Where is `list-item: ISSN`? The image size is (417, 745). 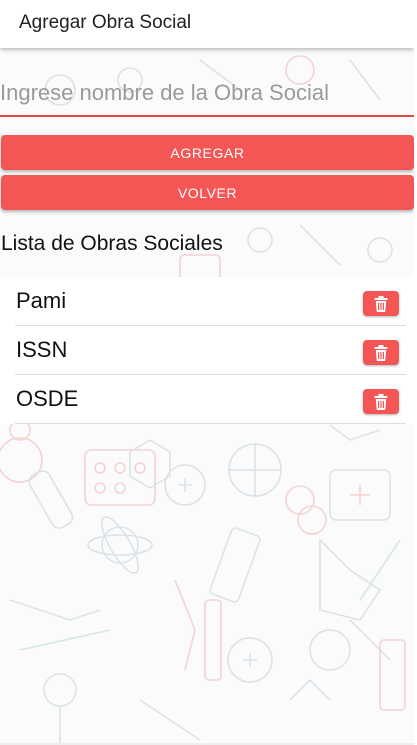
list-item: ISSN is located at coordinates (208, 350).